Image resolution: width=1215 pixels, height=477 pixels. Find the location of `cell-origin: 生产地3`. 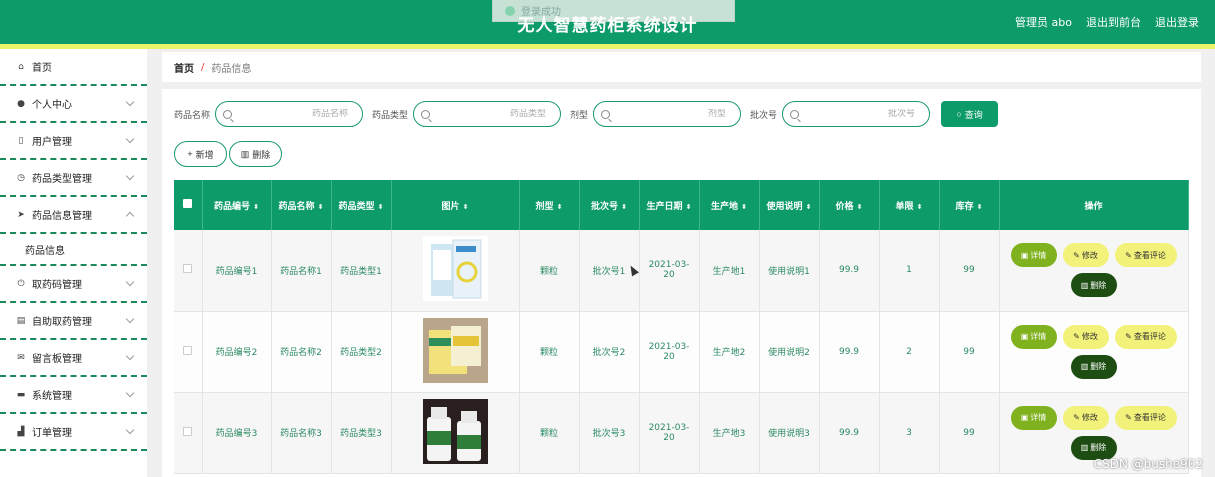

cell-origin: 生产地3 is located at coordinates (729, 433).